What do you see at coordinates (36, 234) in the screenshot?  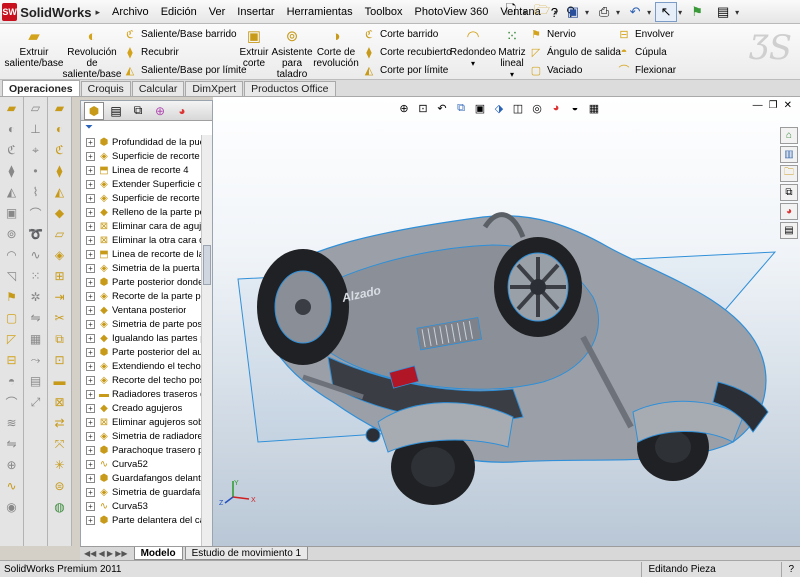 I see `helix-icon: ➰` at bounding box center [36, 234].